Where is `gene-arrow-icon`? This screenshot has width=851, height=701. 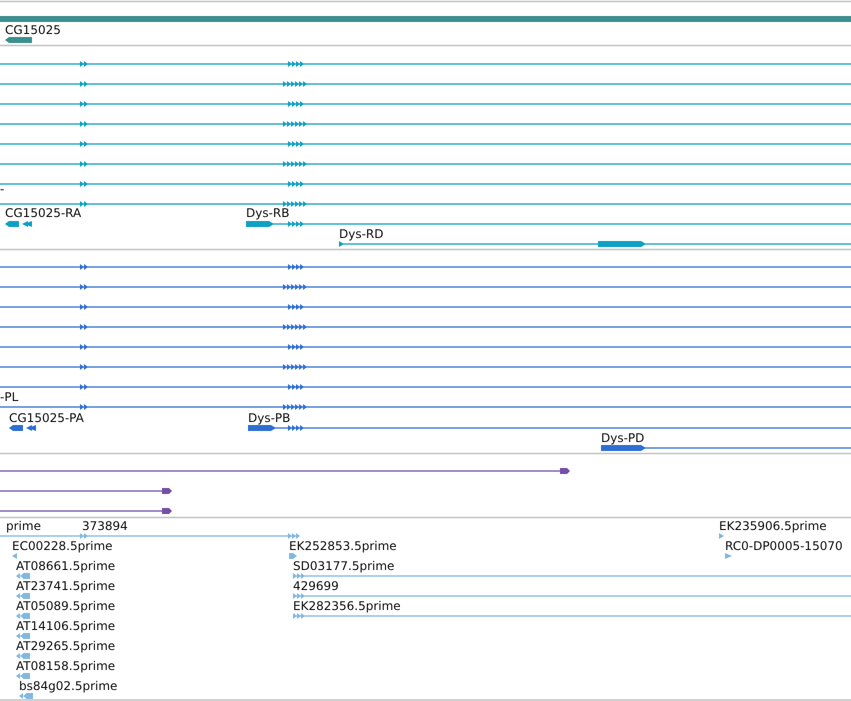
gene-arrow-icon is located at coordinates (18, 40).